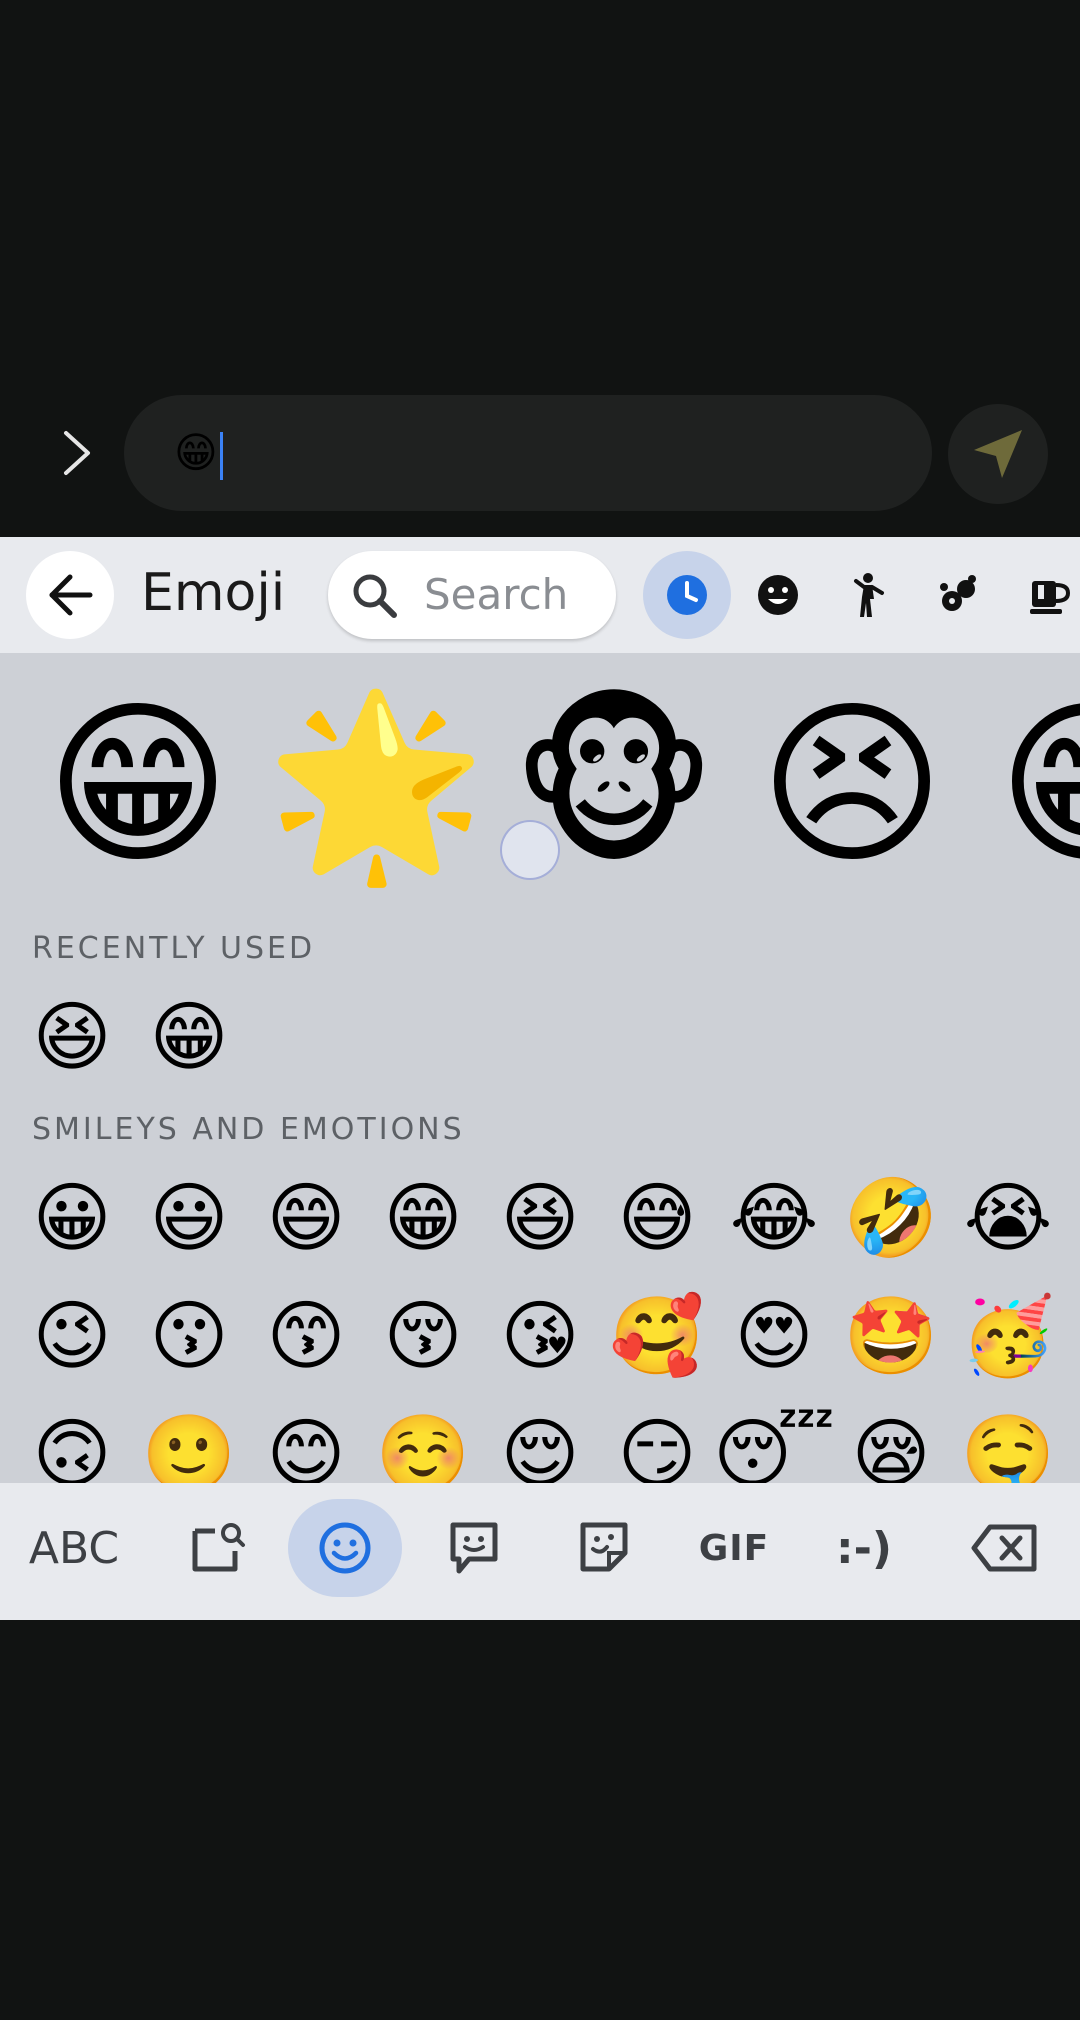 Image resolution: width=1080 pixels, height=2020 pixels. Describe the element at coordinates (1008, 1218) in the screenshot. I see `emoji-key: 😭` at that location.